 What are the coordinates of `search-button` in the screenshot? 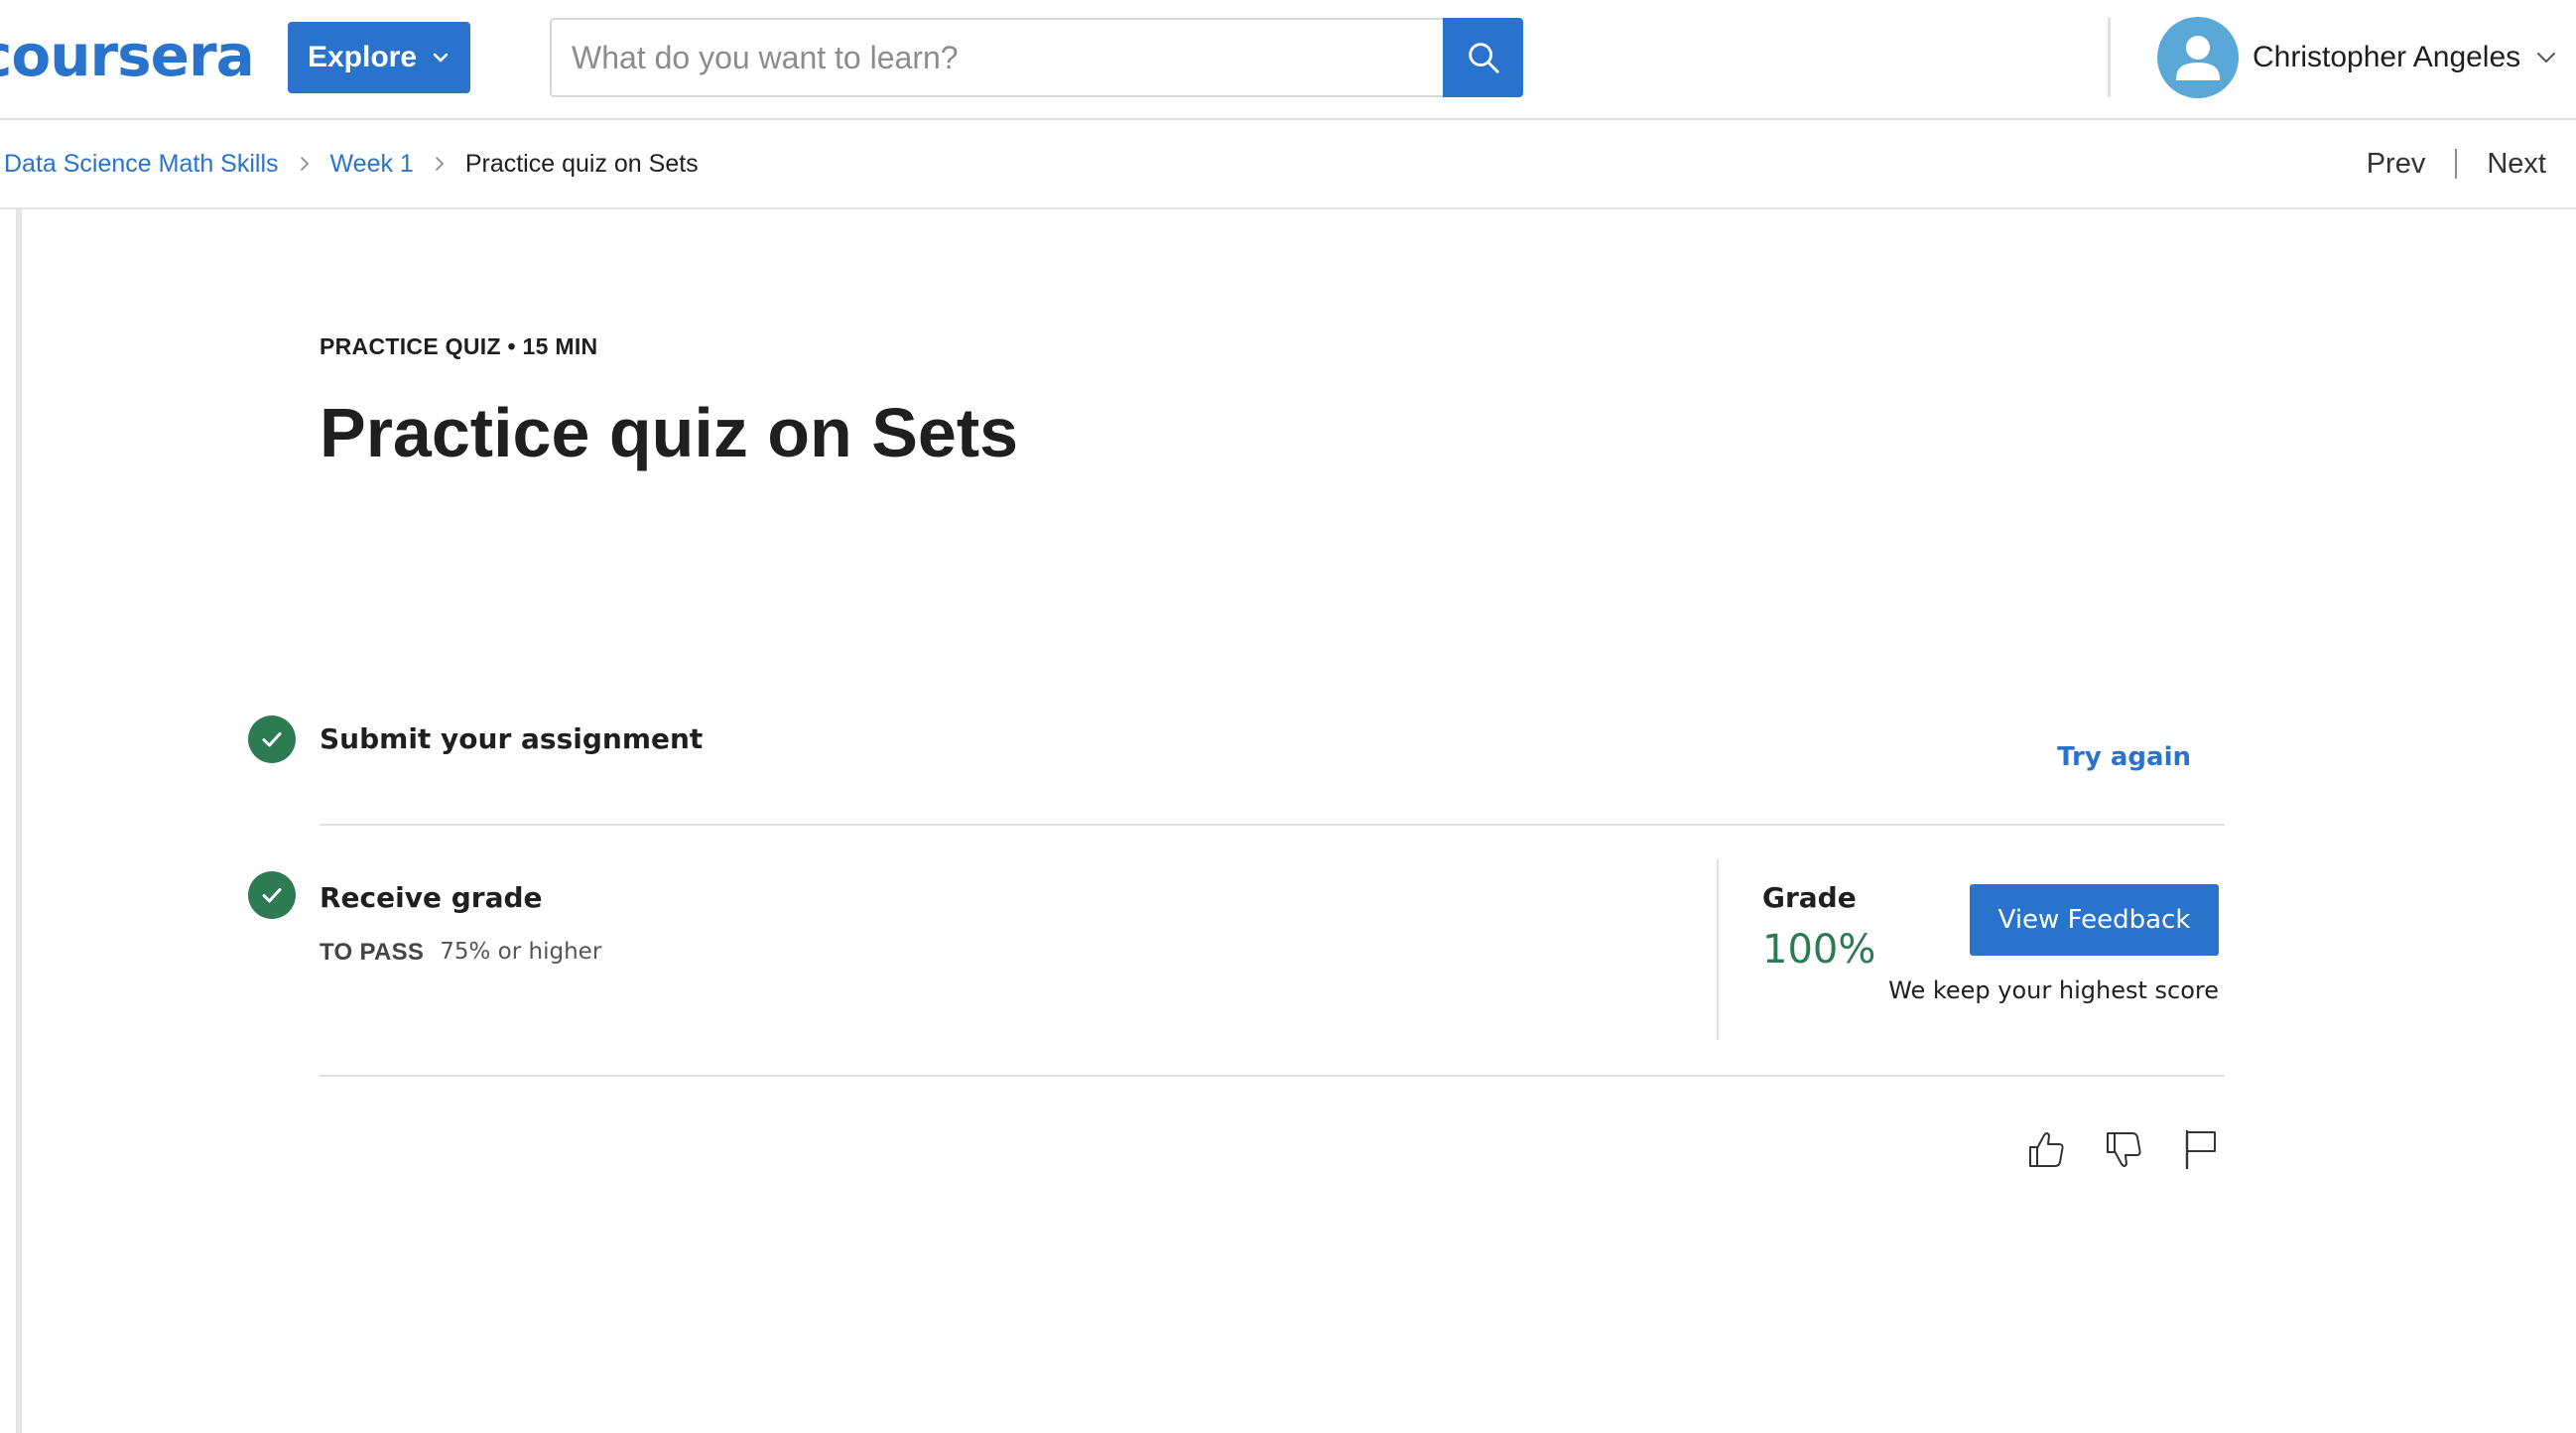 It's located at (1483, 58).